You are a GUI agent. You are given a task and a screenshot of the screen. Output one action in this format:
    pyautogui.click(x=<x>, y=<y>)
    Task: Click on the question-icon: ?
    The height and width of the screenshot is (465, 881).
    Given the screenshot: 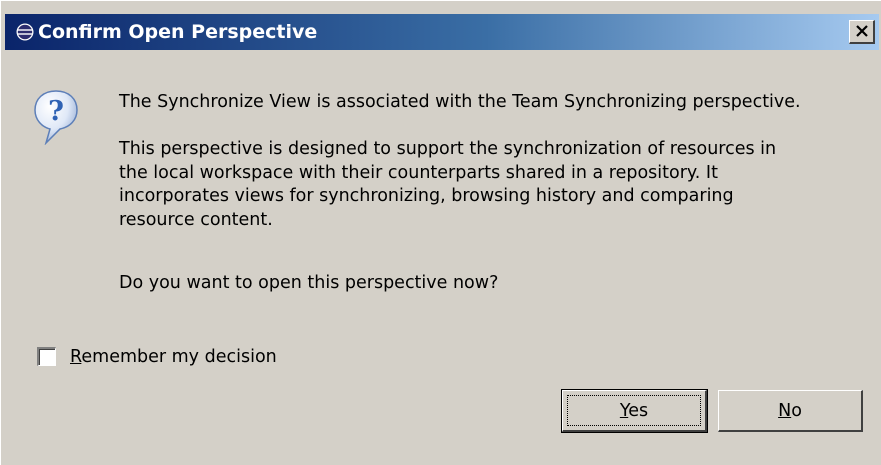 What is the action you would take?
    pyautogui.click(x=56, y=117)
    